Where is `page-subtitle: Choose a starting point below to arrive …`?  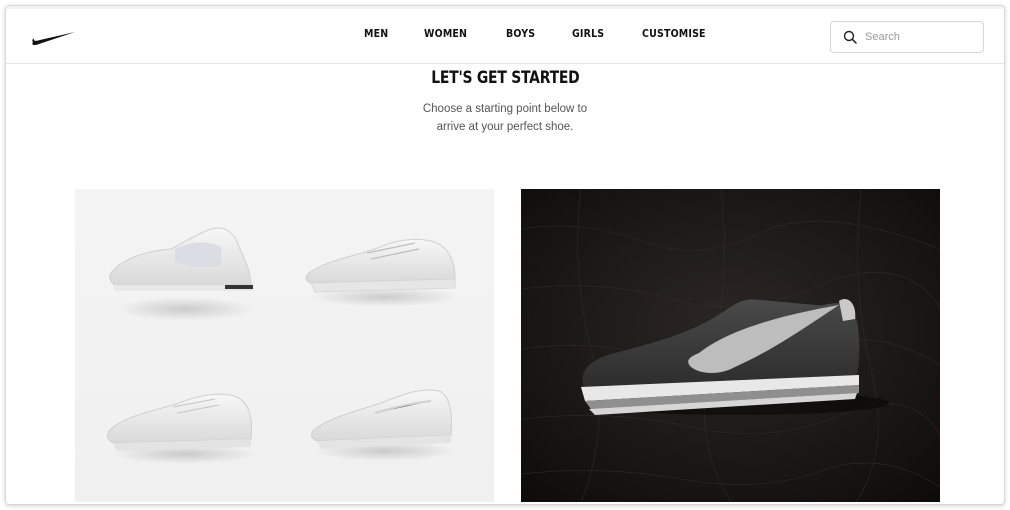
page-subtitle: Choose a starting point below to arrive … is located at coordinates (505, 118).